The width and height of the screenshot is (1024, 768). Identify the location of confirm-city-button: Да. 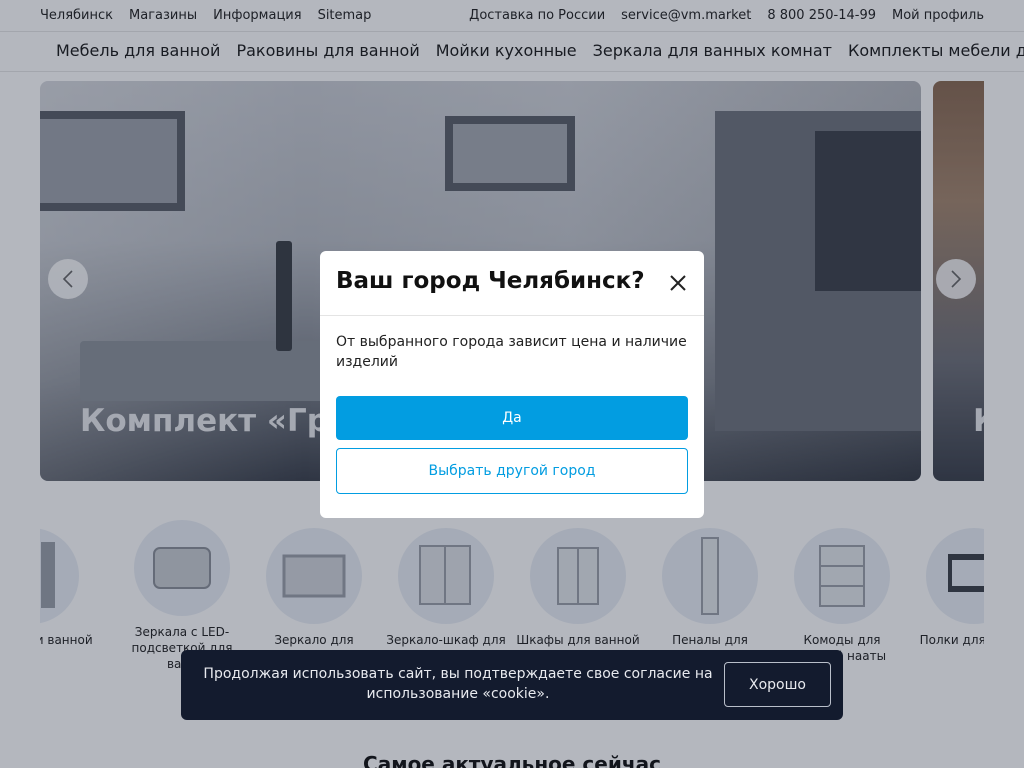
(512, 418).